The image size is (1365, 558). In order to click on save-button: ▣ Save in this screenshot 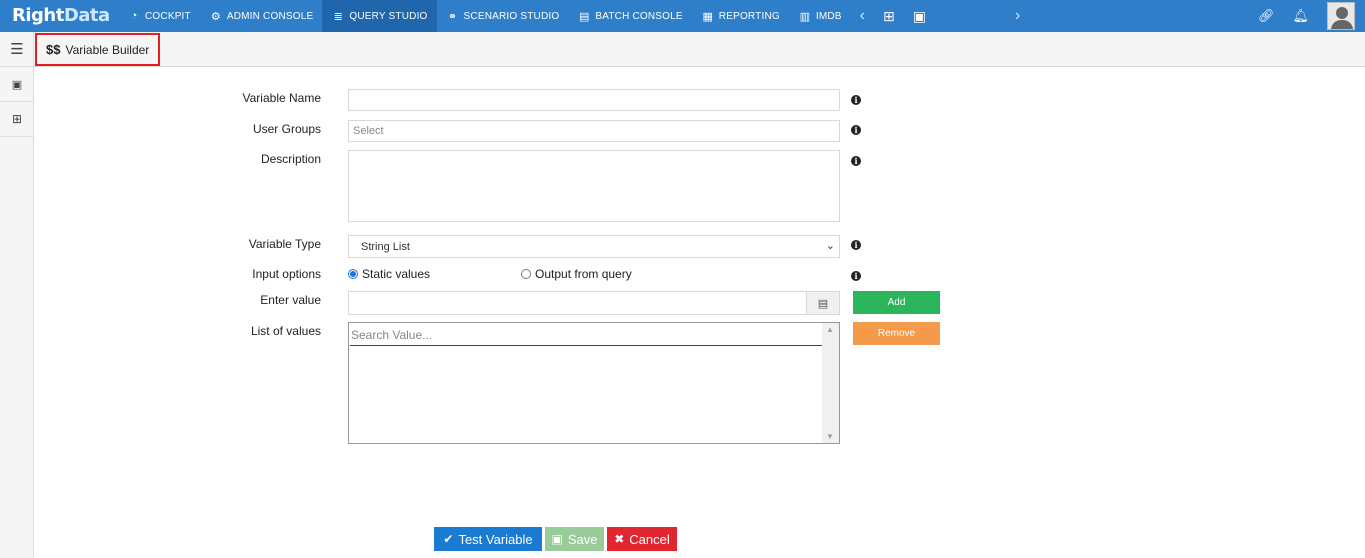, I will do `click(574, 539)`.